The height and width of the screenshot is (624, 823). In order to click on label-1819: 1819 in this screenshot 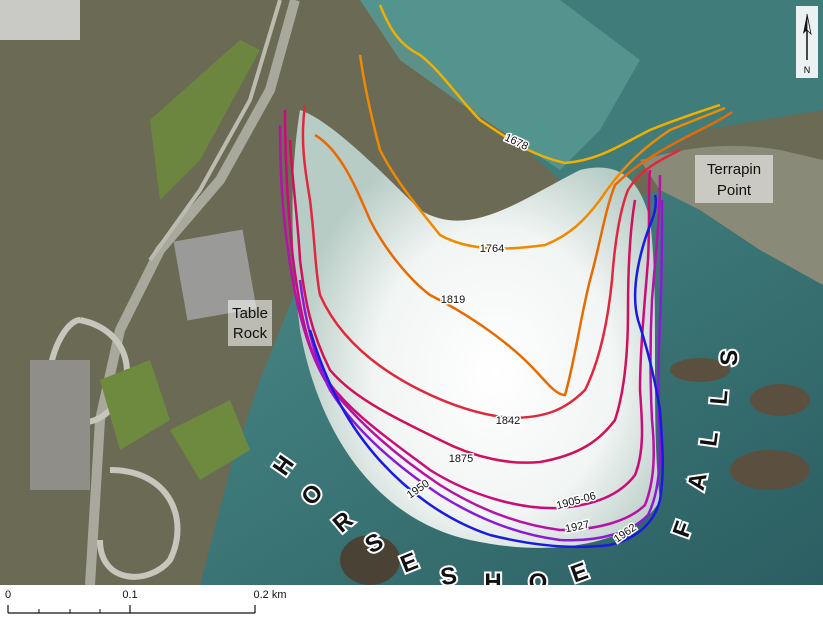, I will do `click(453, 300)`.